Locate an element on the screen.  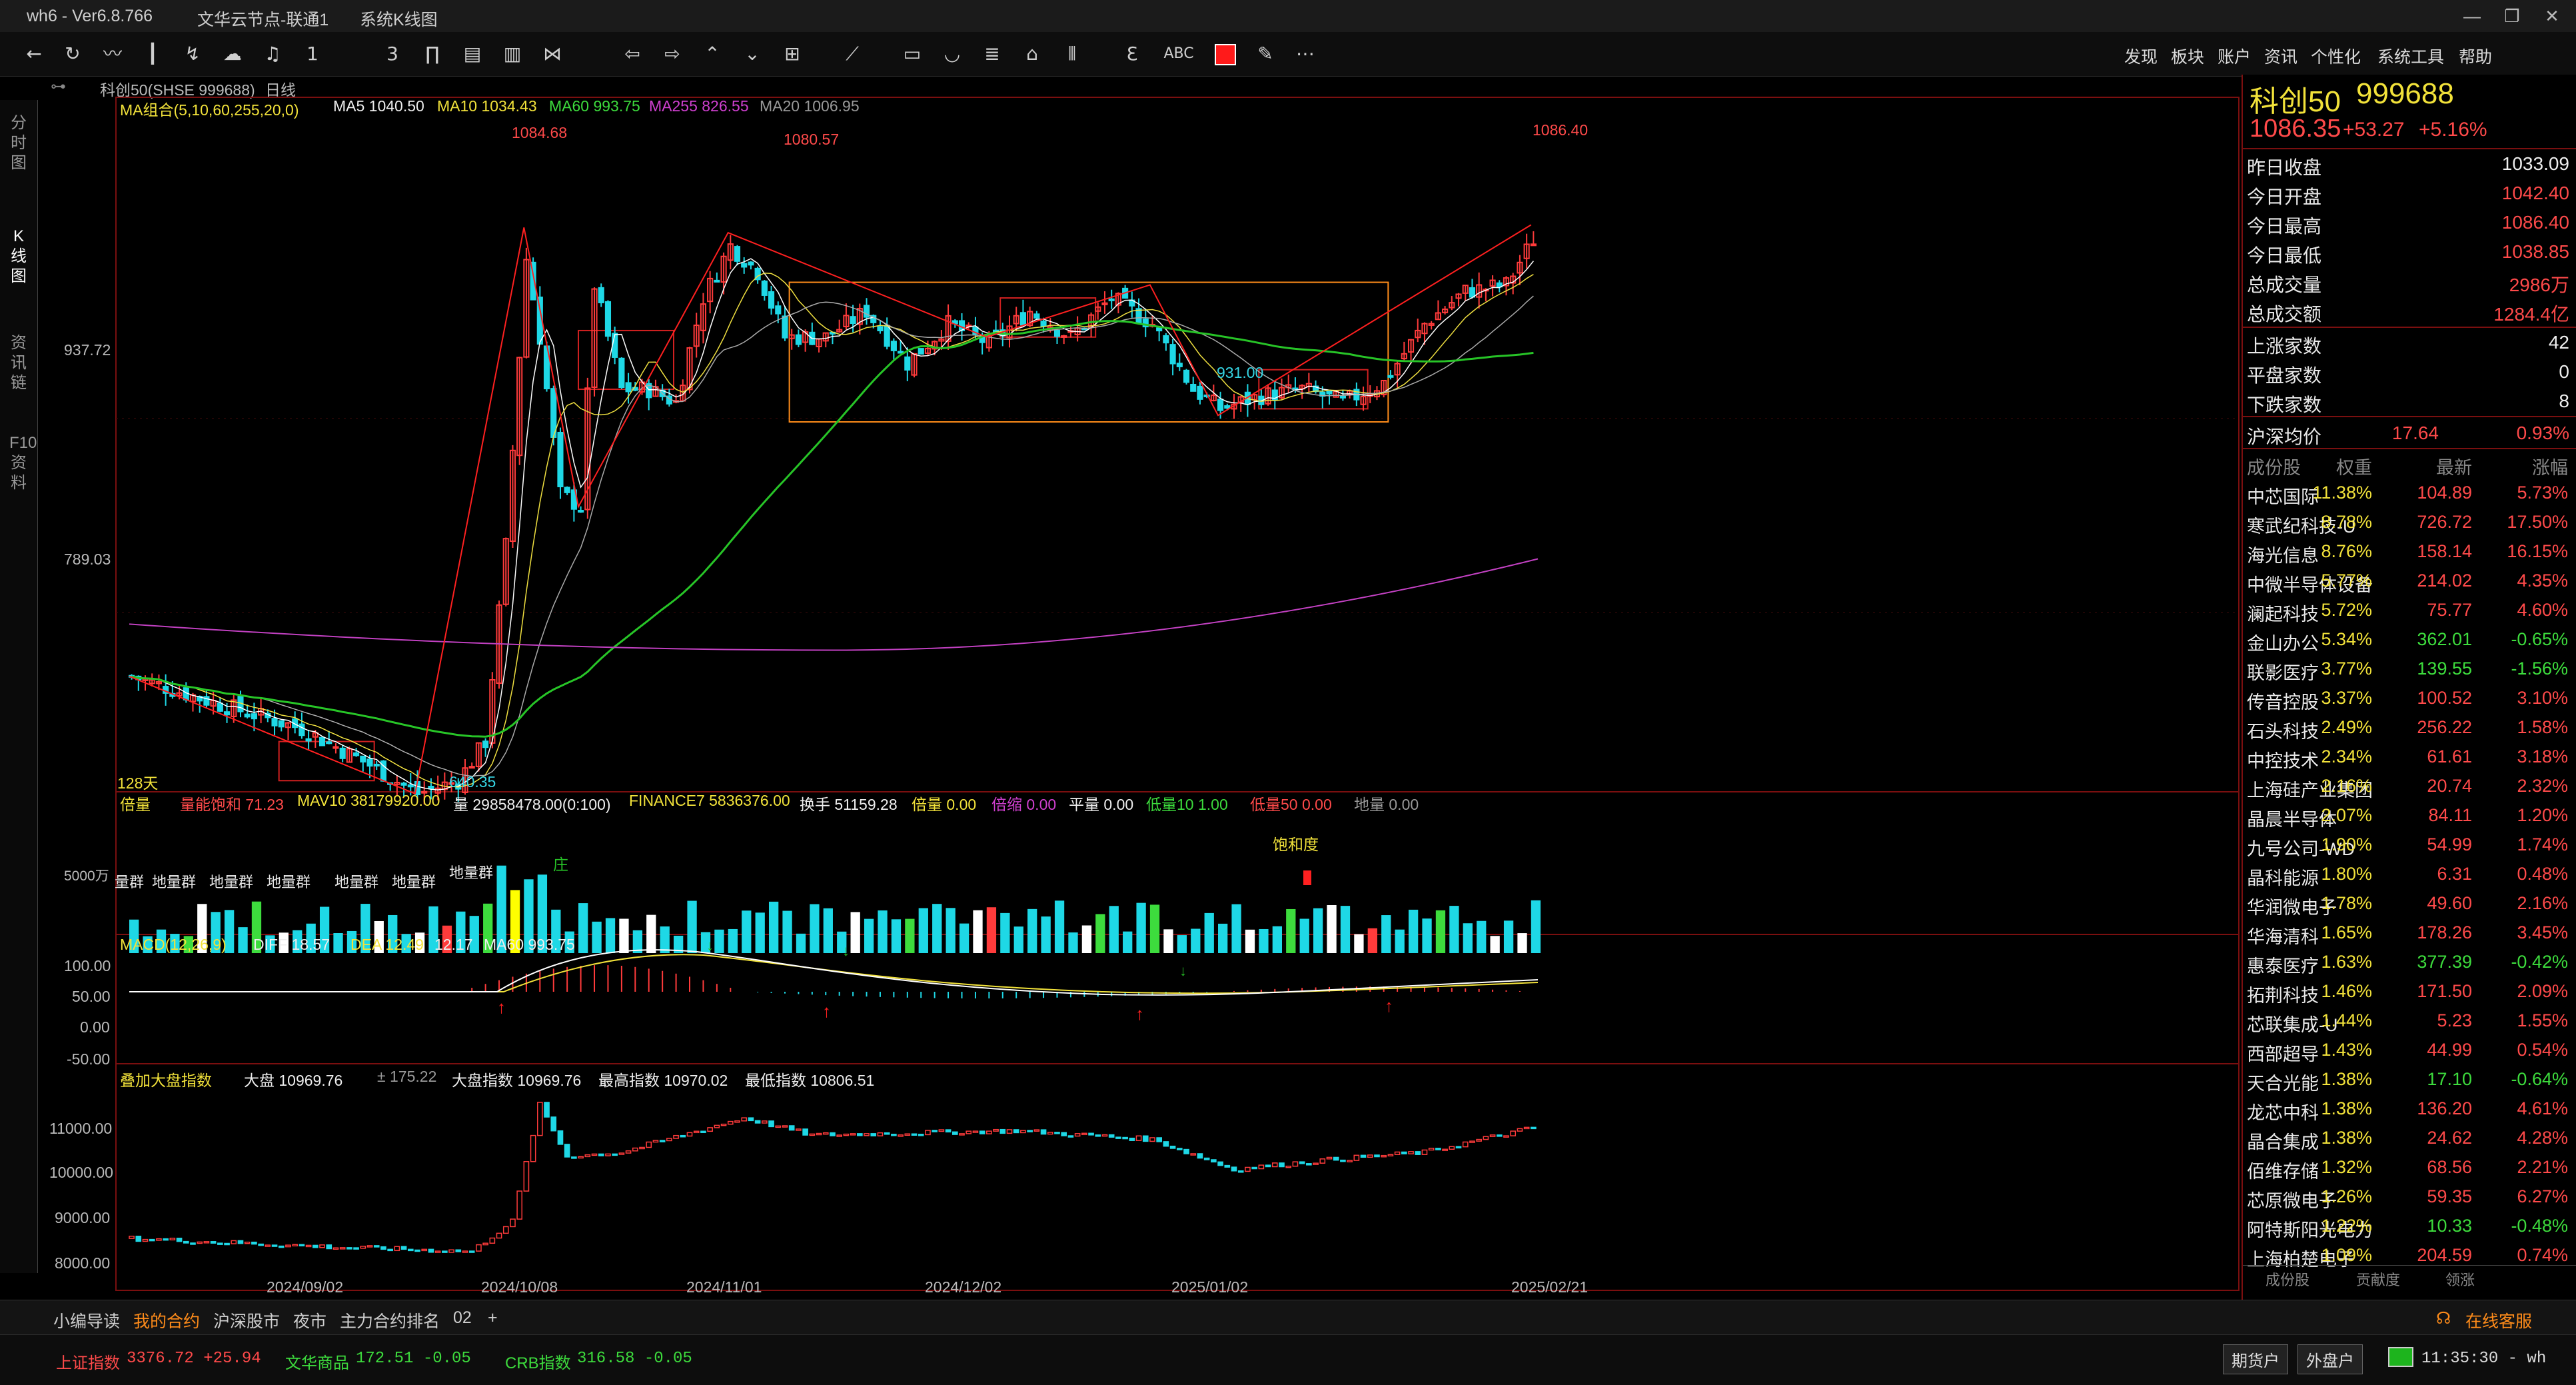
component-row: 华海清科 1.65% 178.26 3.45% is located at coordinates (2409, 933).